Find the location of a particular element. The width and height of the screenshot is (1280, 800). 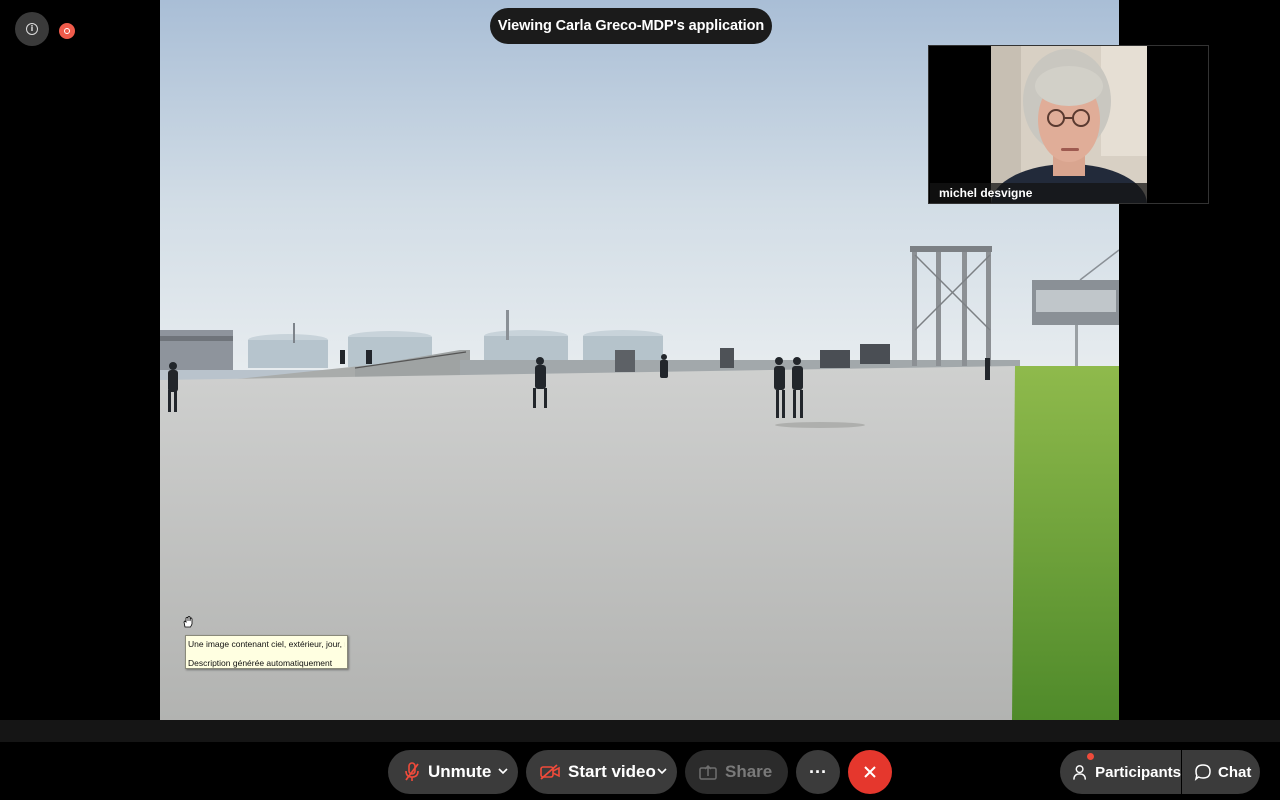

participants-icon is located at coordinates (1080, 772).